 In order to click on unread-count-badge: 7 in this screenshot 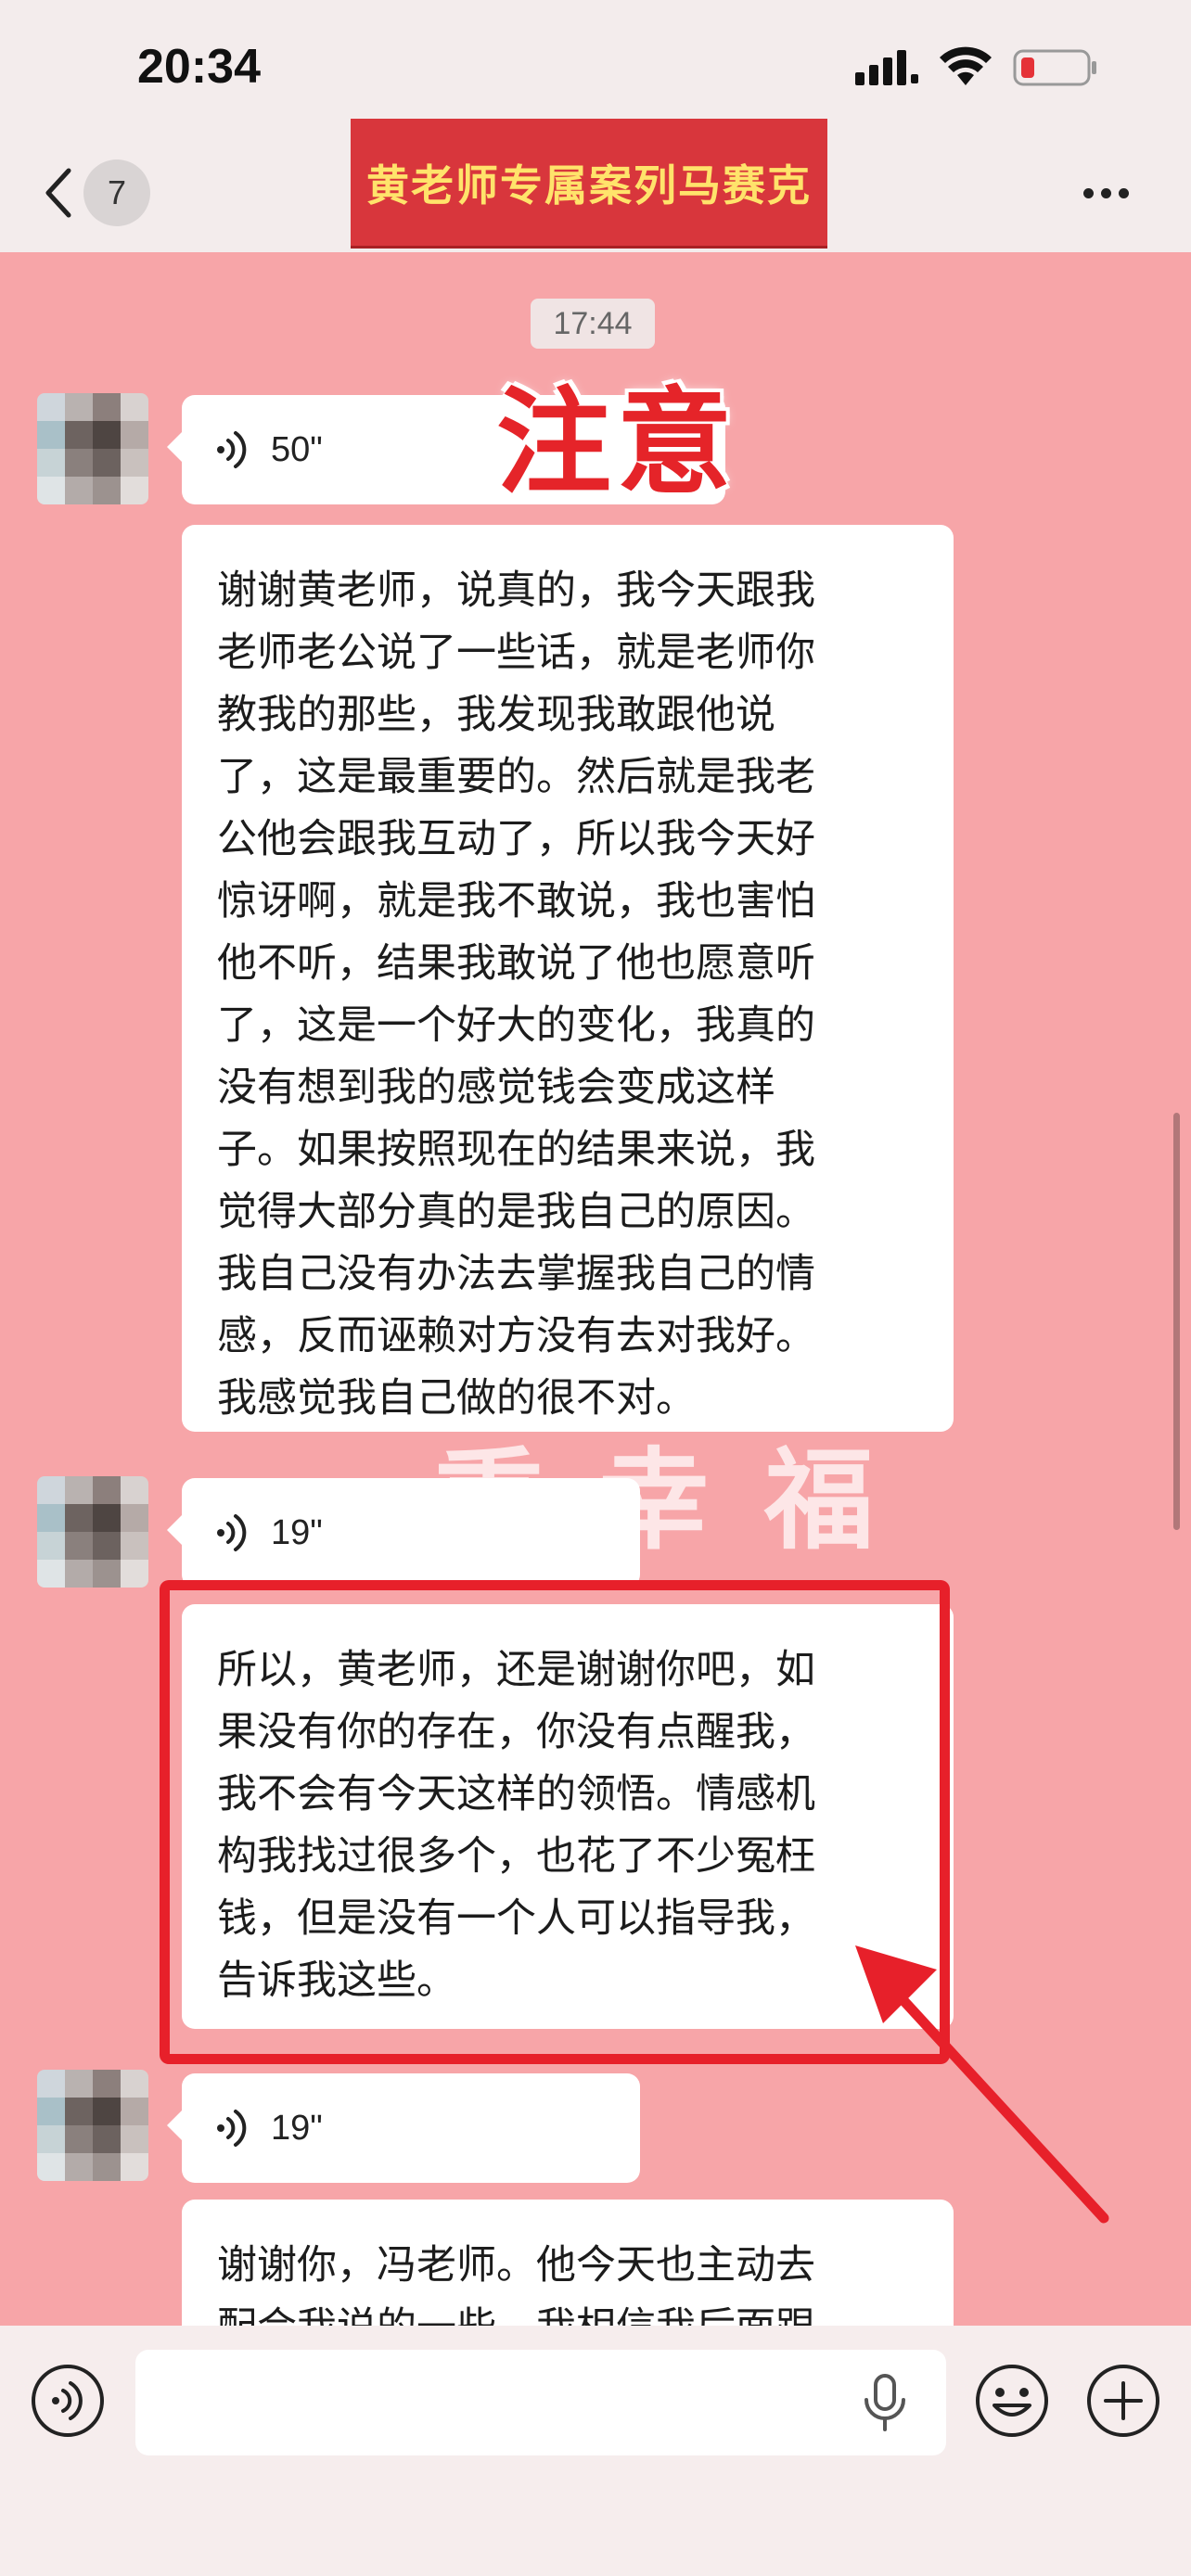, I will do `click(116, 192)`.